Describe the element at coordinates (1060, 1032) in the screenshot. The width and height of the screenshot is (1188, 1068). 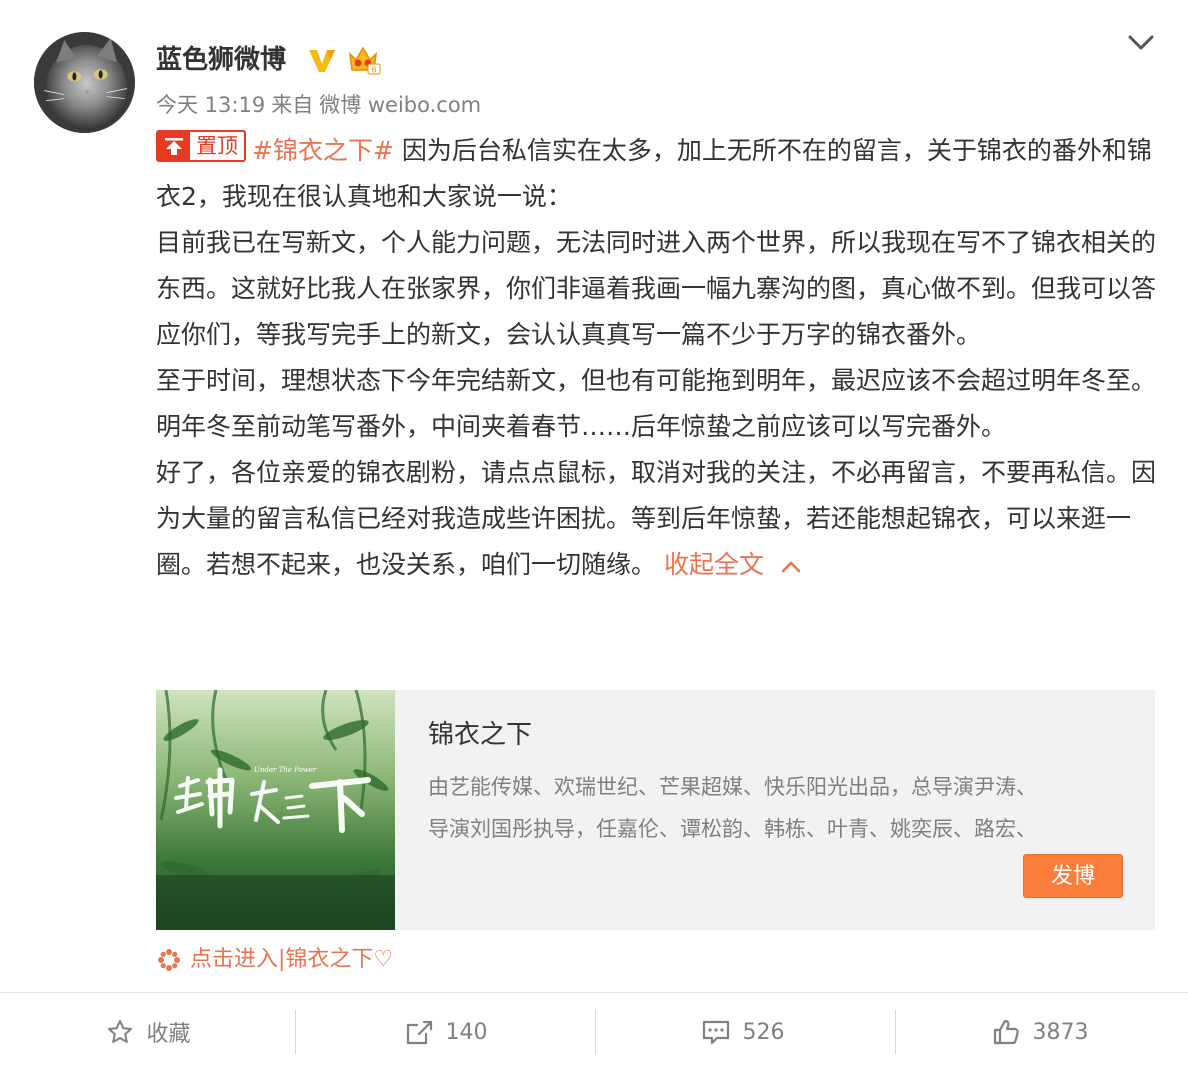
I see `like-count: 3873` at that location.